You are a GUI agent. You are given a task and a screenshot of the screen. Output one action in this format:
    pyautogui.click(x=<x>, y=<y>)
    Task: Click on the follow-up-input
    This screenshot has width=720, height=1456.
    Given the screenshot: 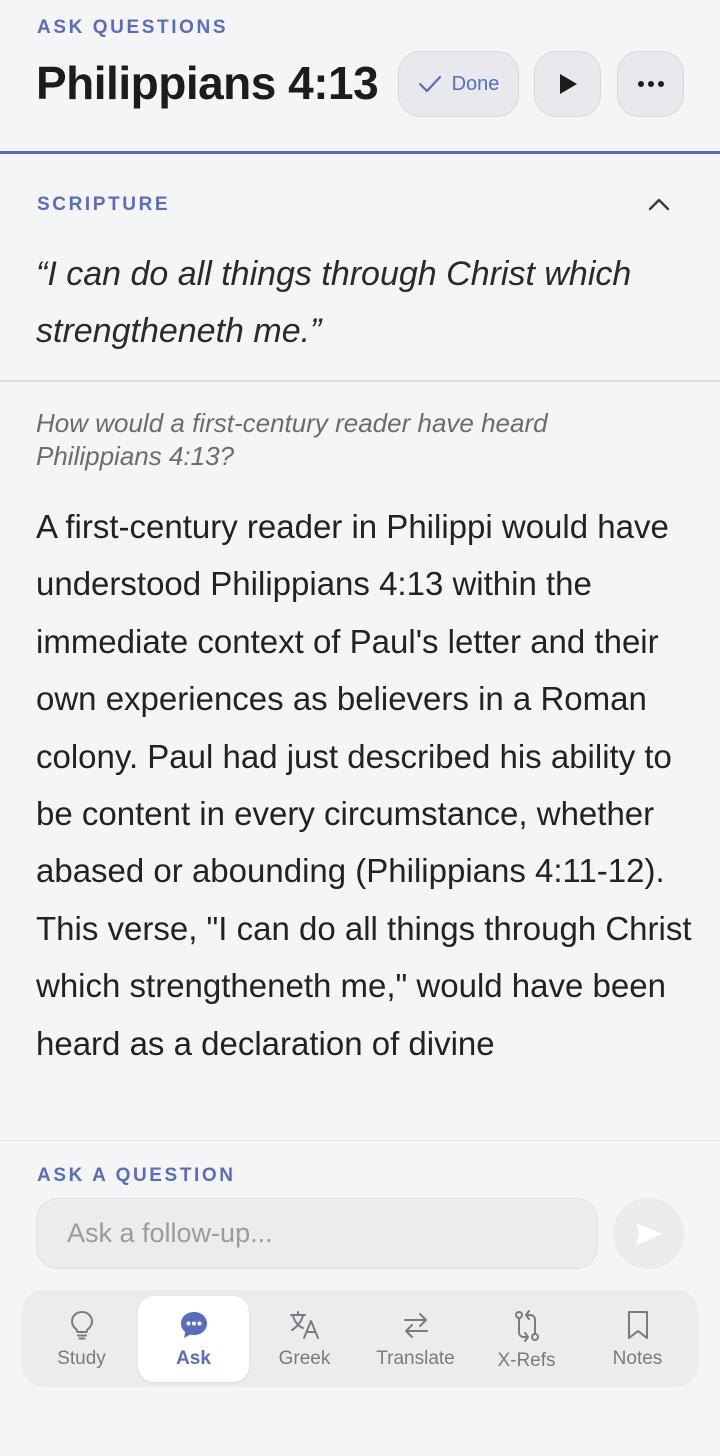 What is the action you would take?
    pyautogui.click(x=317, y=1233)
    